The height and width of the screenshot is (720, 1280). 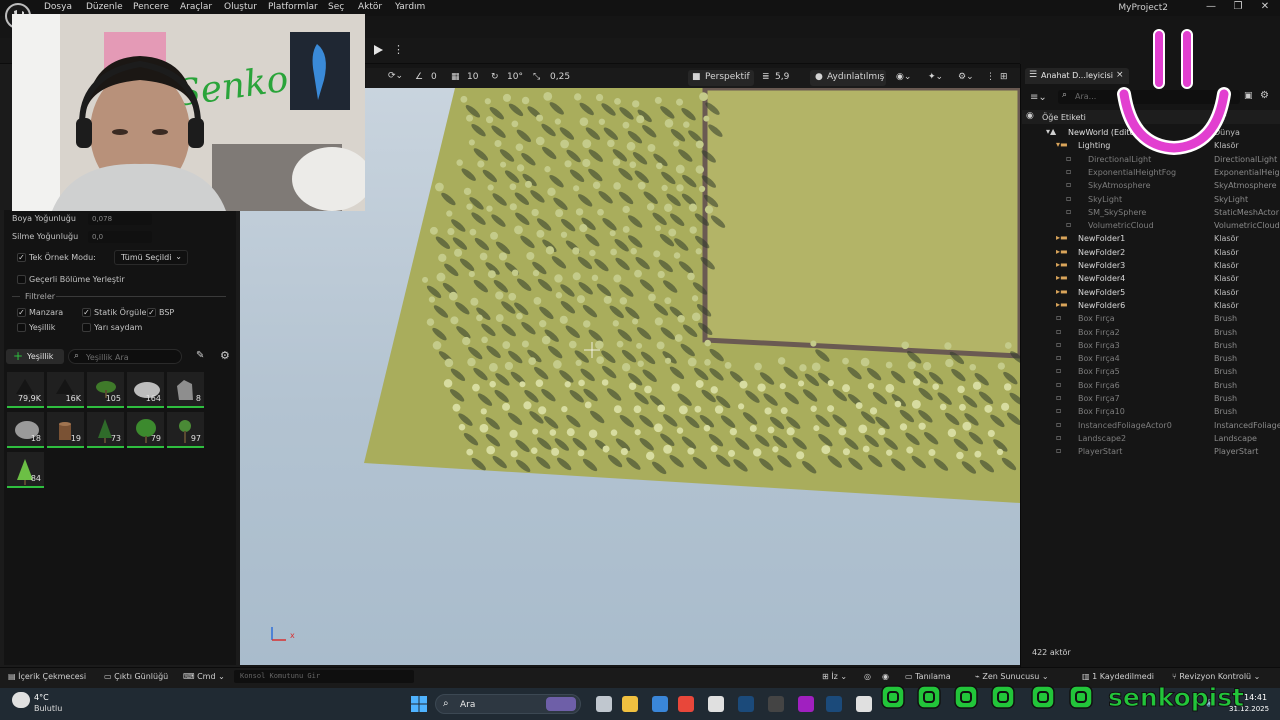 I want to click on erase-density-field: 0,0, so click(x=120, y=237).